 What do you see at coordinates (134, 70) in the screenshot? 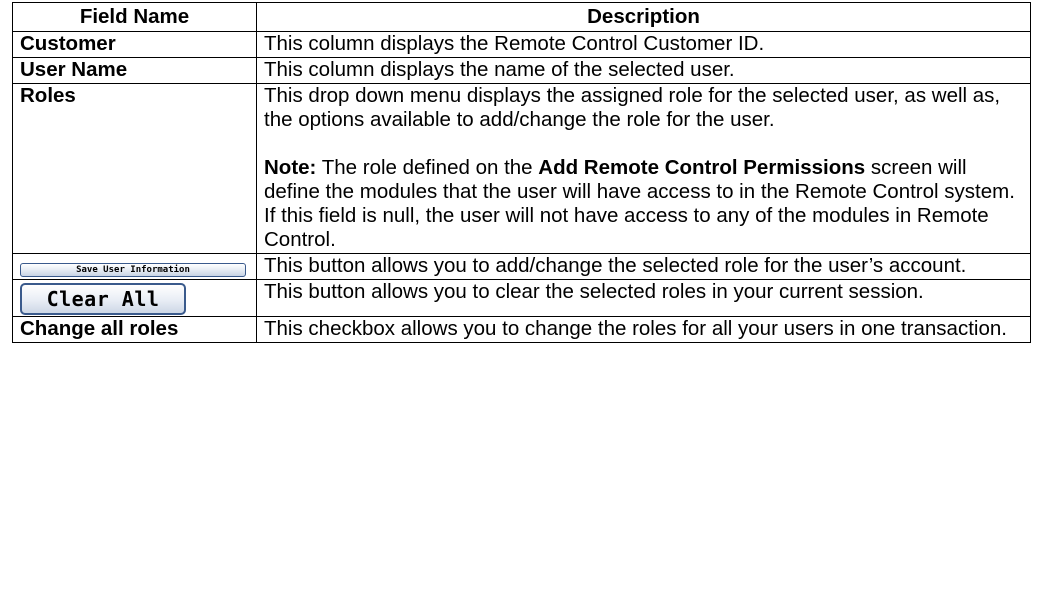
I see `field-user-name: User Name` at bounding box center [134, 70].